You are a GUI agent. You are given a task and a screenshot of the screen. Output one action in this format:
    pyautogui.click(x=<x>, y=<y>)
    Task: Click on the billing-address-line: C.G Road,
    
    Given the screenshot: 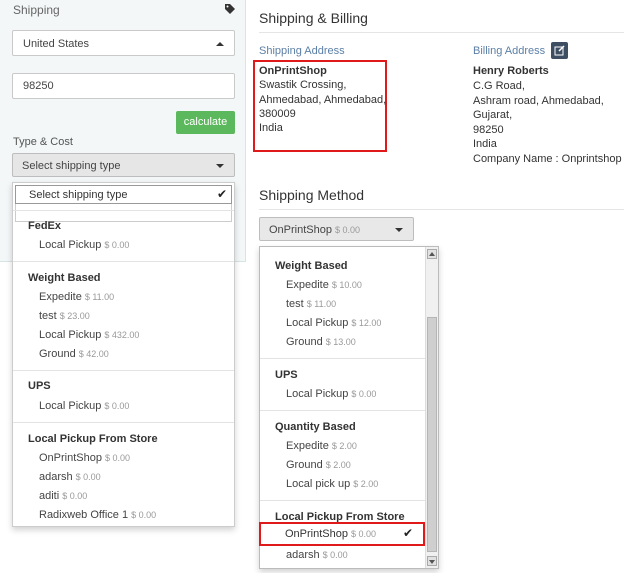 What is the action you would take?
    pyautogui.click(x=499, y=86)
    